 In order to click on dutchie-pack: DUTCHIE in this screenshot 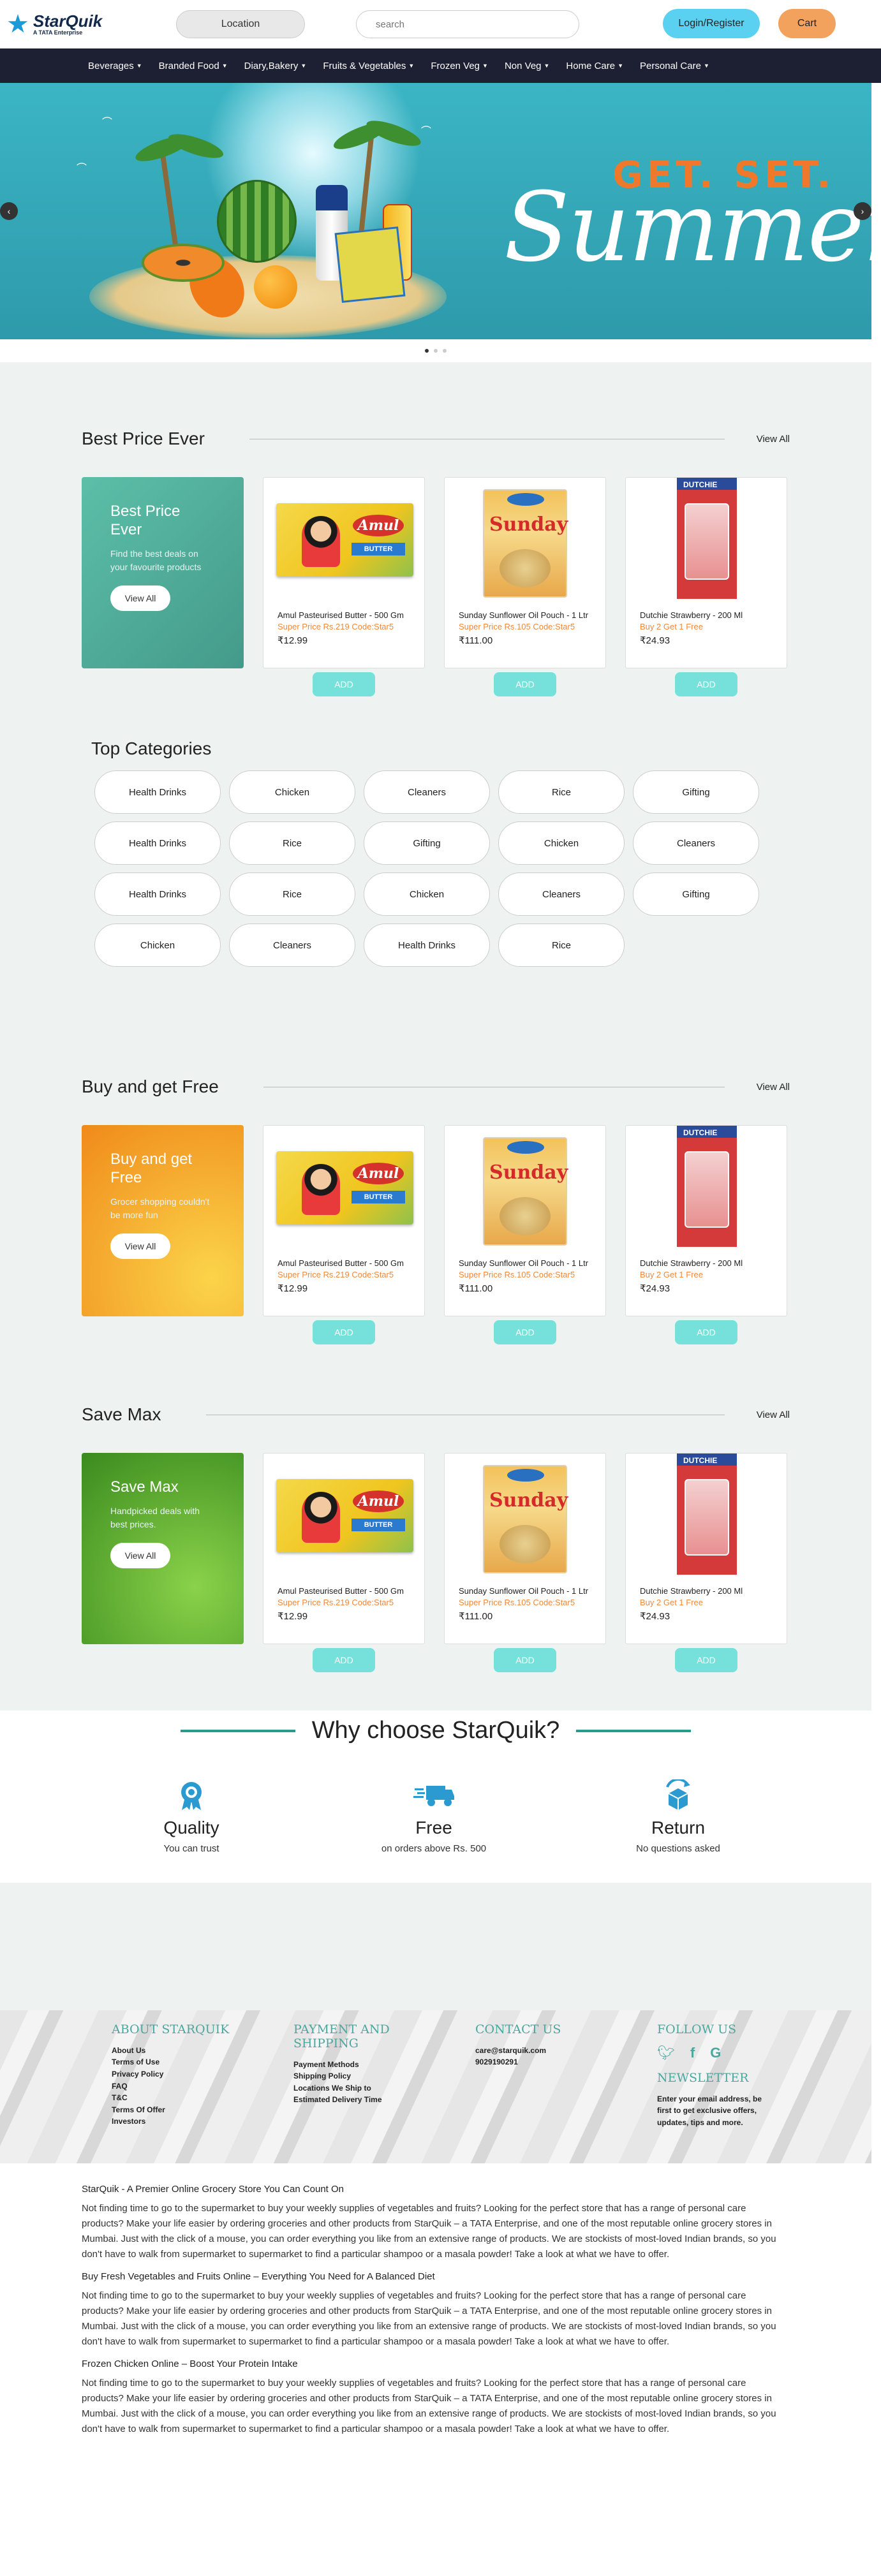, I will do `click(707, 1186)`.